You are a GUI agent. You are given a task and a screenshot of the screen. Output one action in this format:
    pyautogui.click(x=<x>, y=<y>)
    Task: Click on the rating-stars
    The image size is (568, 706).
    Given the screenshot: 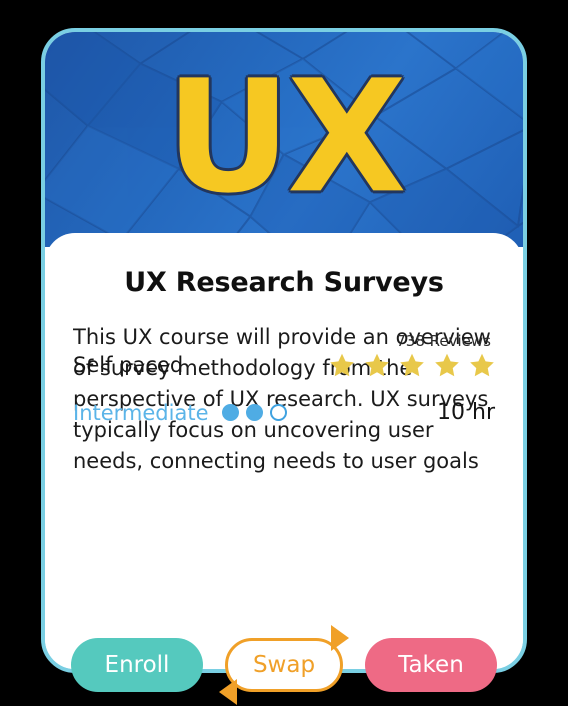 What is the action you would take?
    pyautogui.click(x=412, y=365)
    